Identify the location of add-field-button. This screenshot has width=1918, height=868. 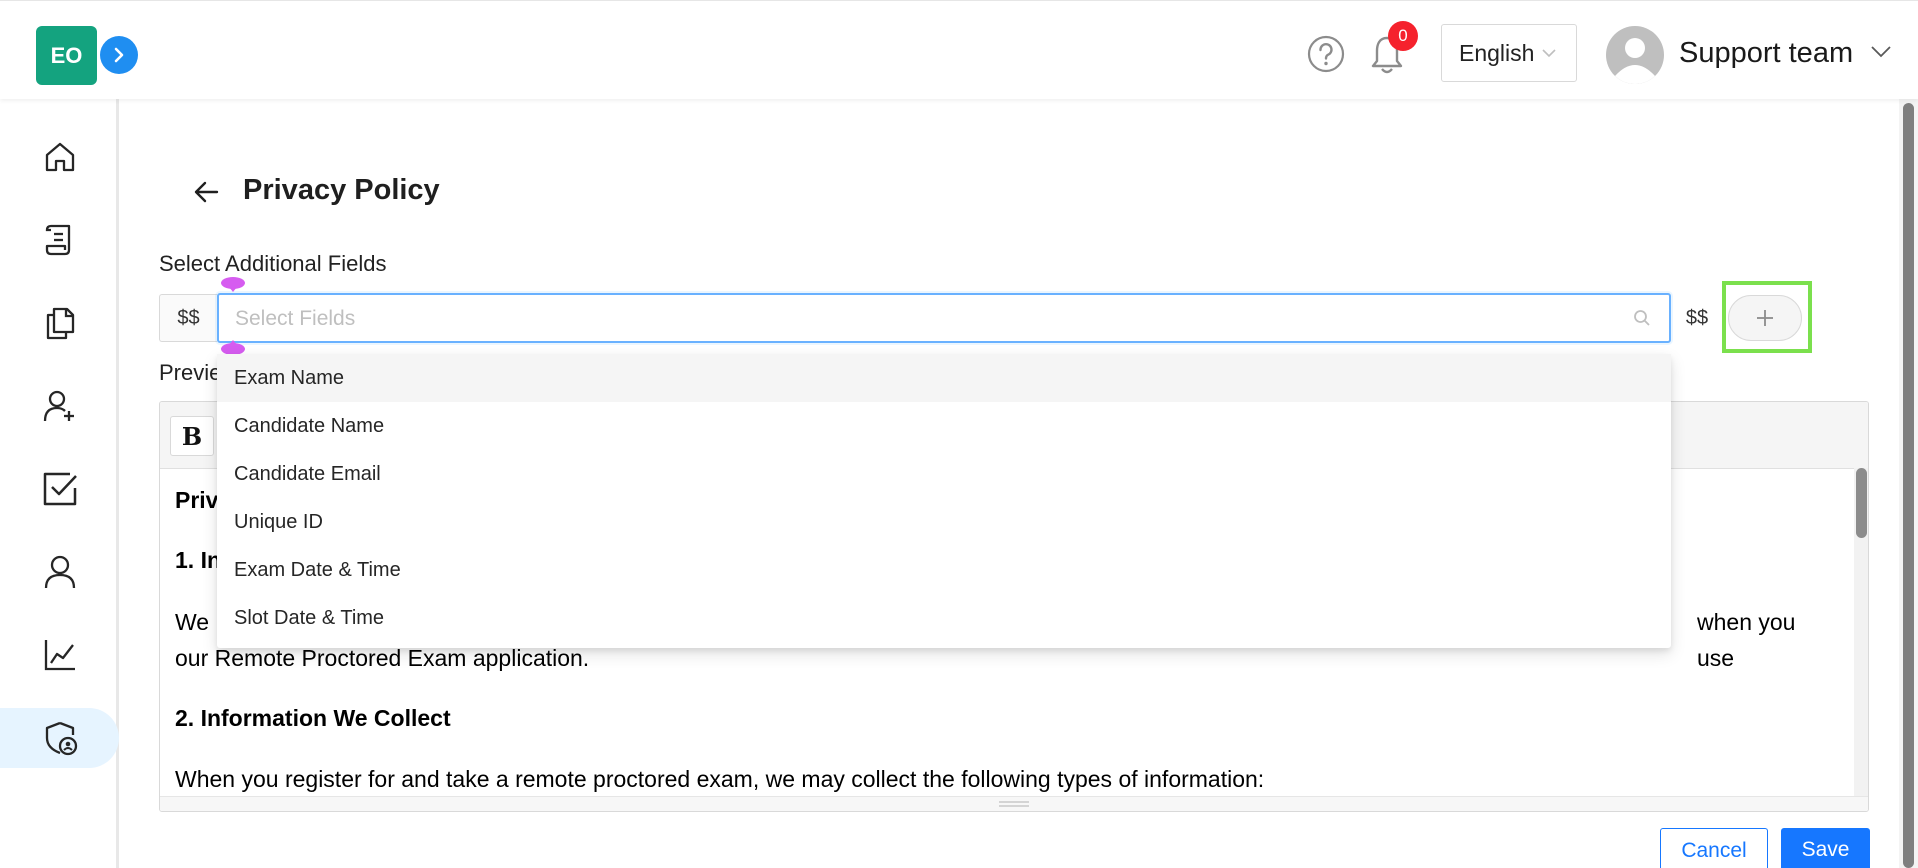
(1765, 318).